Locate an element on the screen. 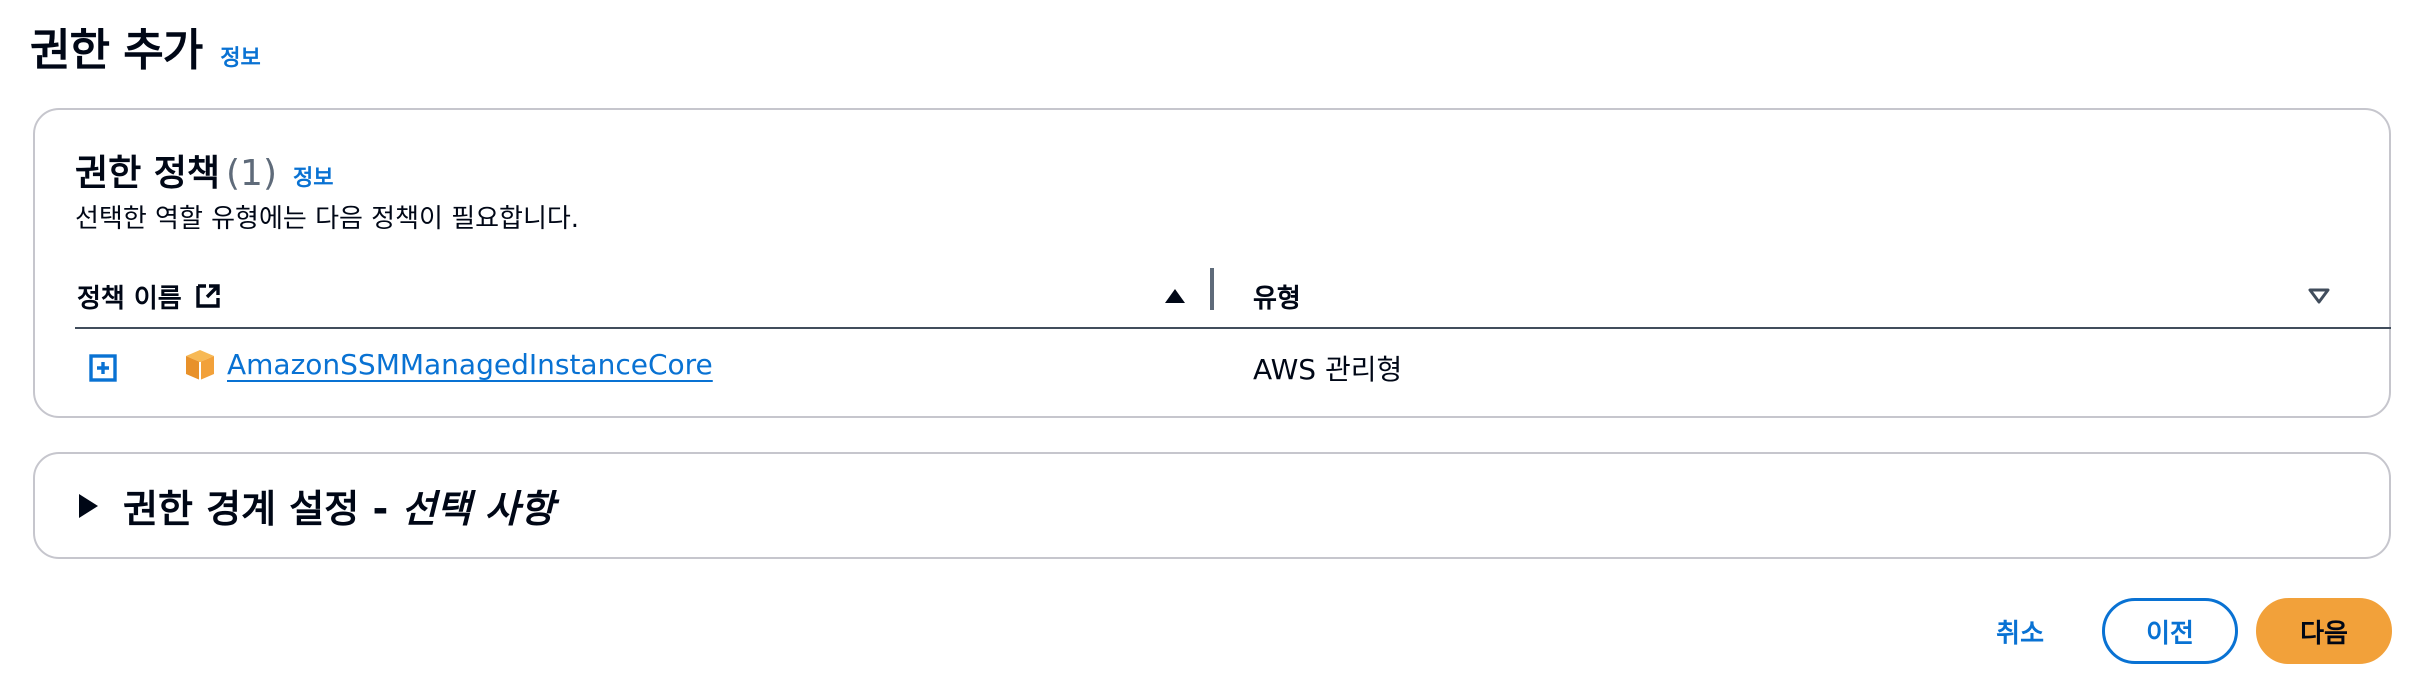 The width and height of the screenshot is (2410, 686). external-link-icon is located at coordinates (208, 296).